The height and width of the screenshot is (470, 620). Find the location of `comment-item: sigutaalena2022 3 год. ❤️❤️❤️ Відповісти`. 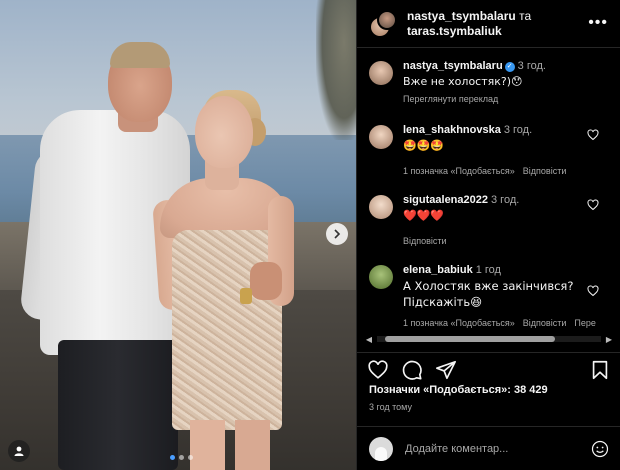

comment-item: sigutaalena2022 3 год. ❤️❤️❤️ Відповісти is located at coordinates (488, 221).